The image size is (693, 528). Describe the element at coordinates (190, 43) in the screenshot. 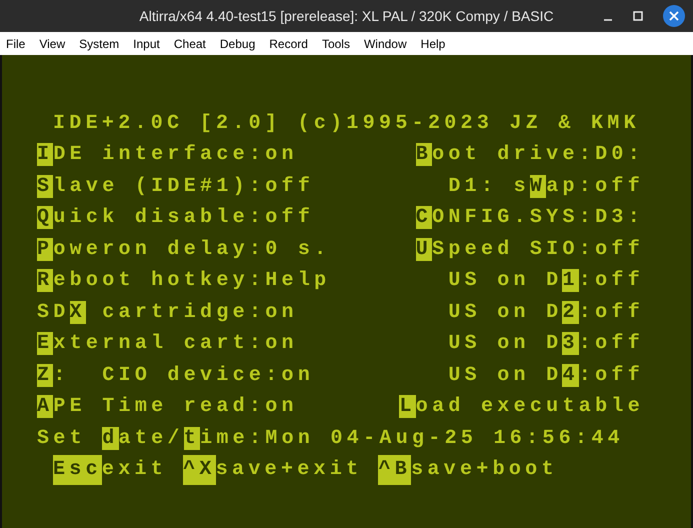

I see `menu-item: Cheat` at that location.